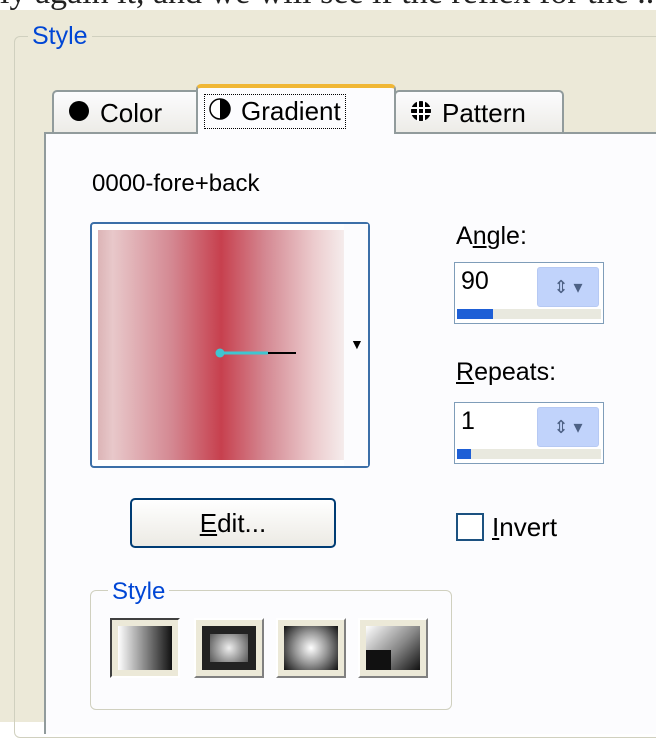 Image resolution: width=656 pixels, height=738 pixels. Describe the element at coordinates (484, 112) in the screenshot. I see `tab-pattern-label: Pattern` at that location.